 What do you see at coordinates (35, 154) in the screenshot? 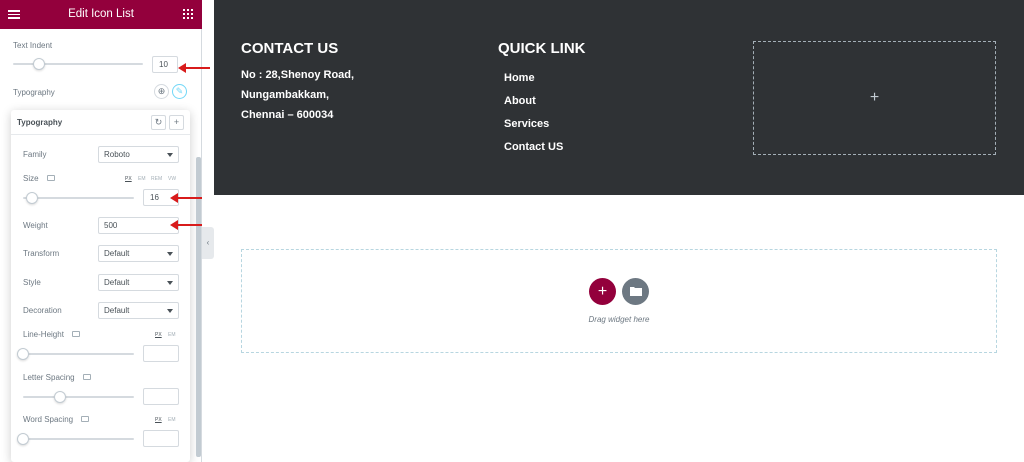
I see `family-label: Family` at bounding box center [35, 154].